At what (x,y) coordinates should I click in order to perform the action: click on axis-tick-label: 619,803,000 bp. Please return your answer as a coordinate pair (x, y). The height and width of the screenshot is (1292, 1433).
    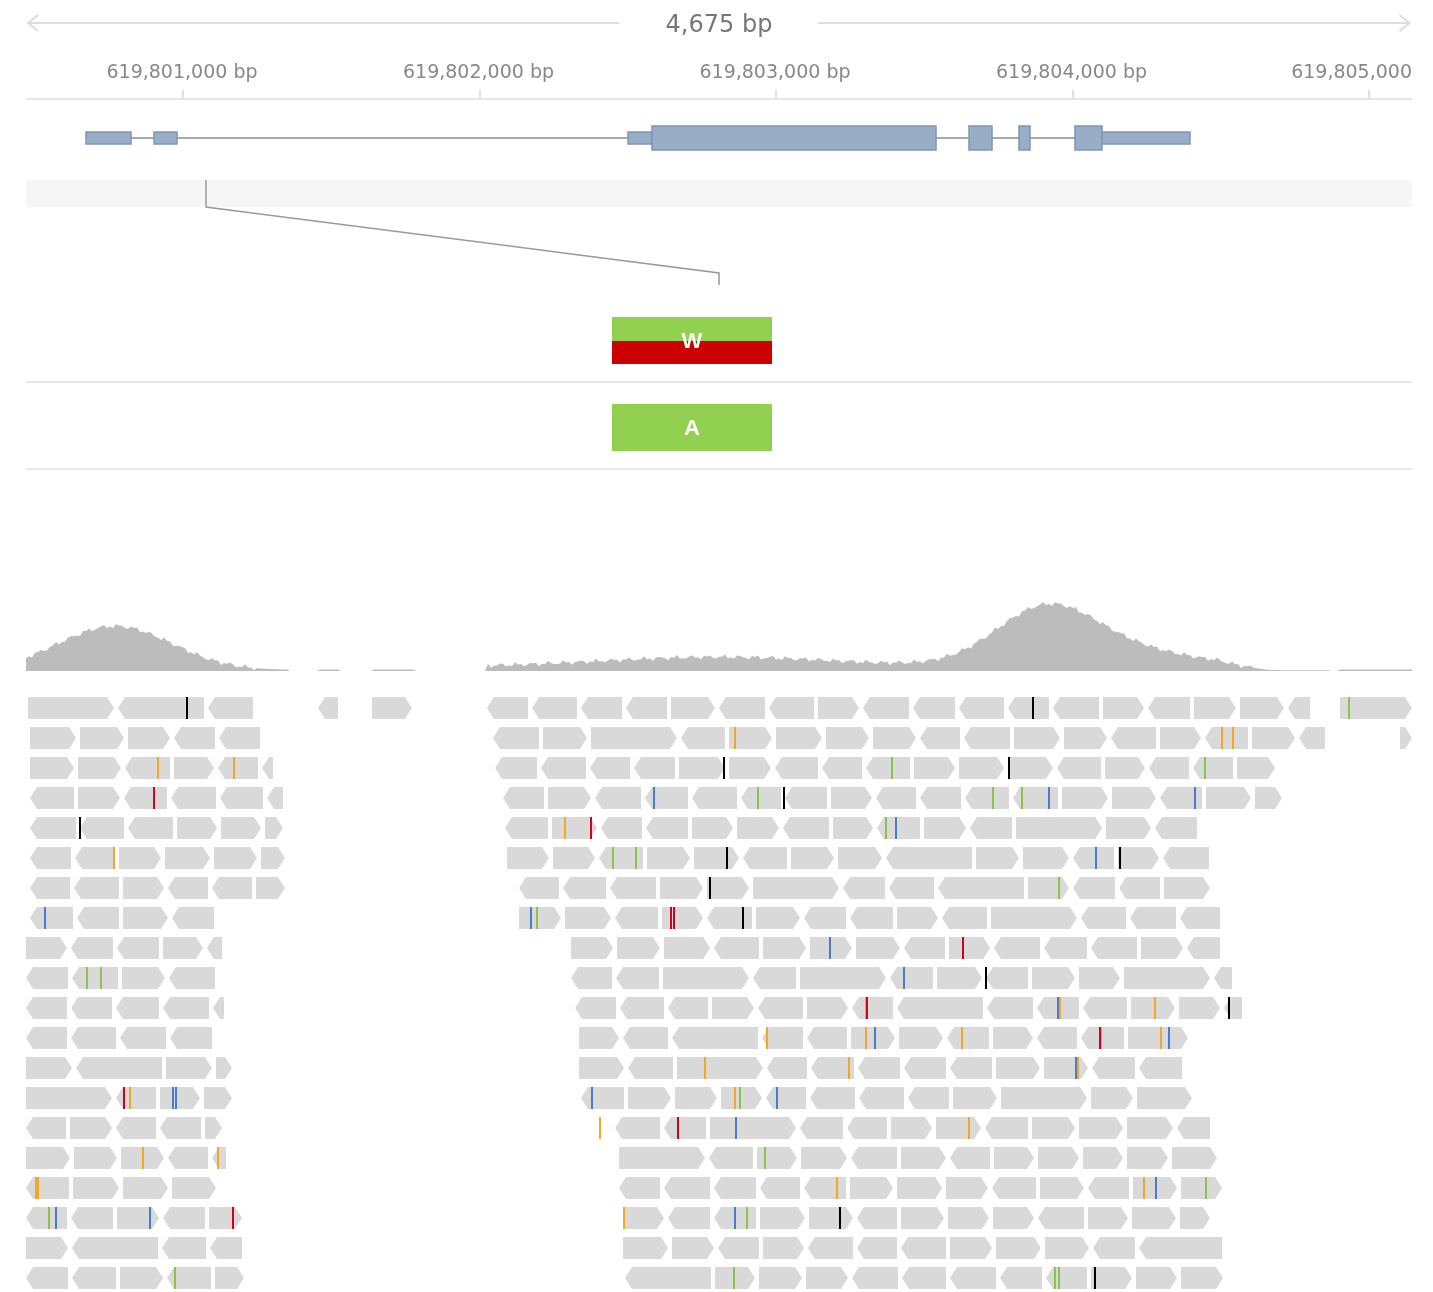
    Looking at the image, I should click on (775, 71).